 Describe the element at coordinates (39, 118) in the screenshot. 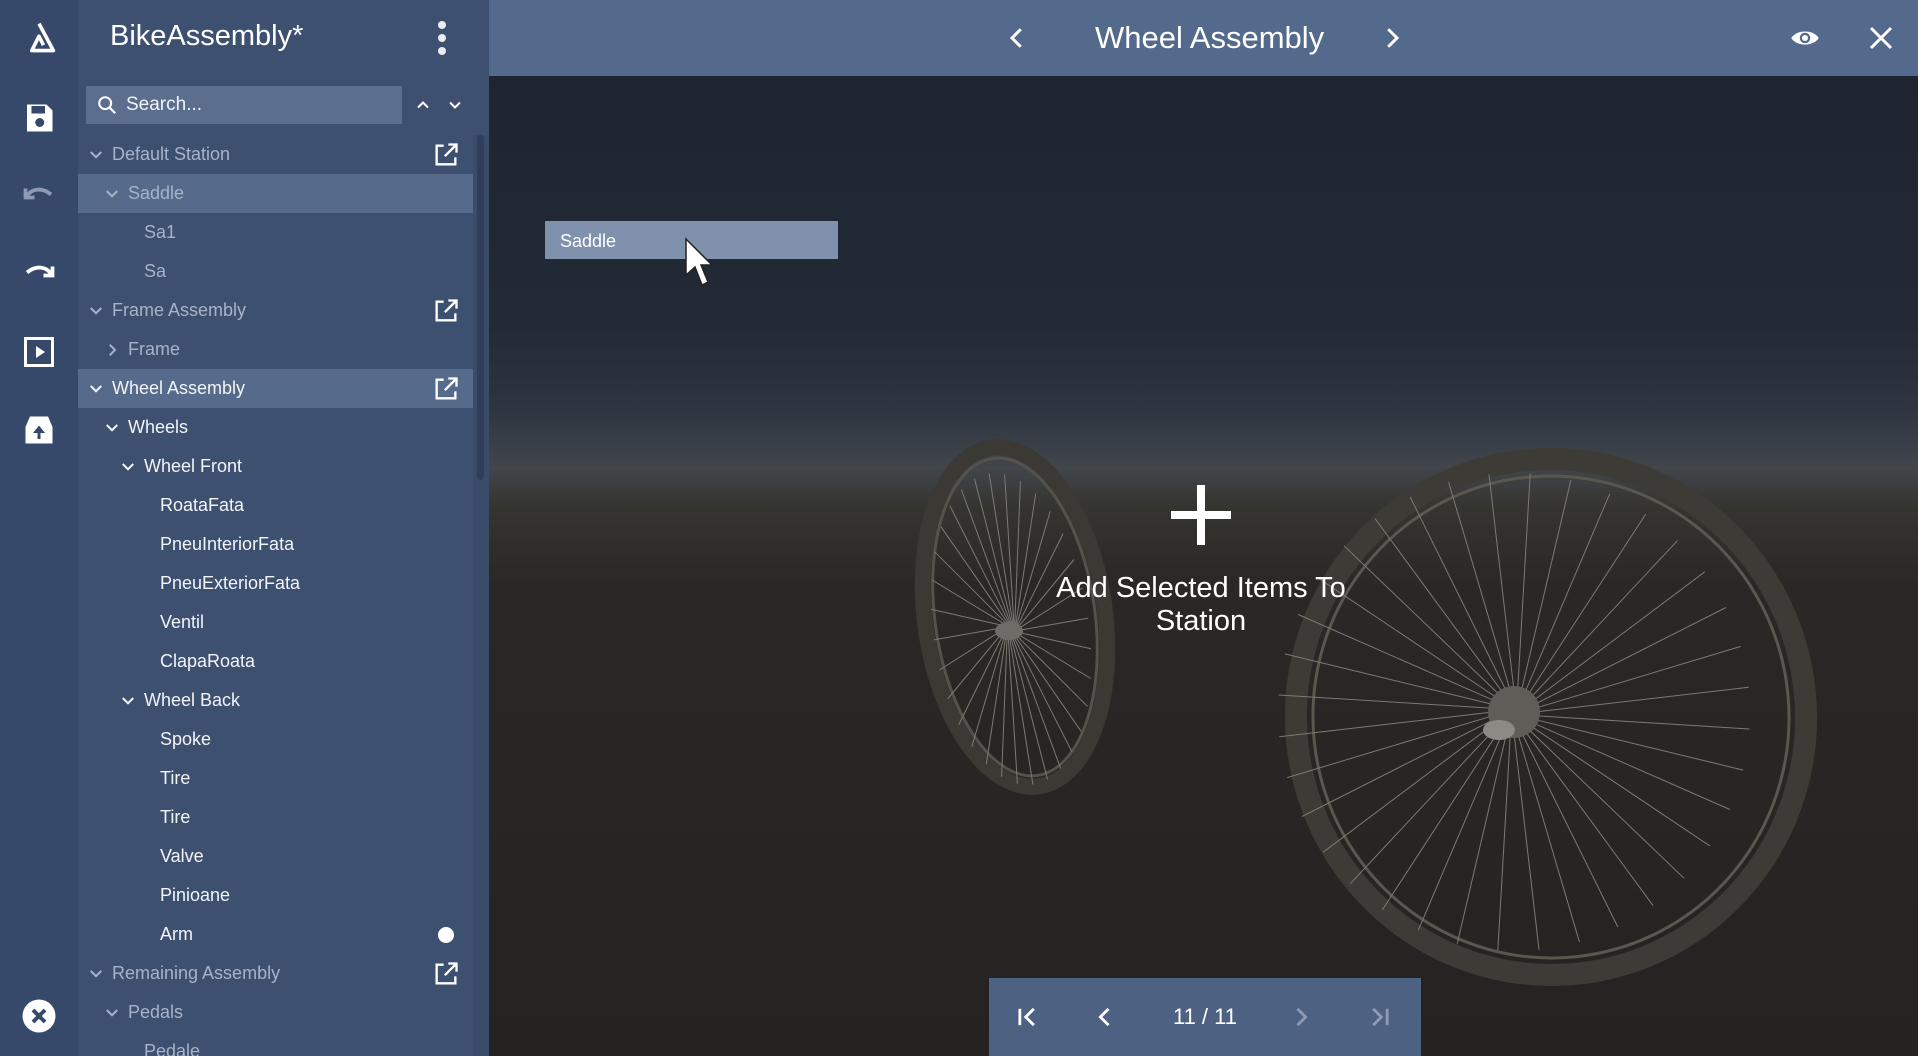

I see `save-button` at that location.